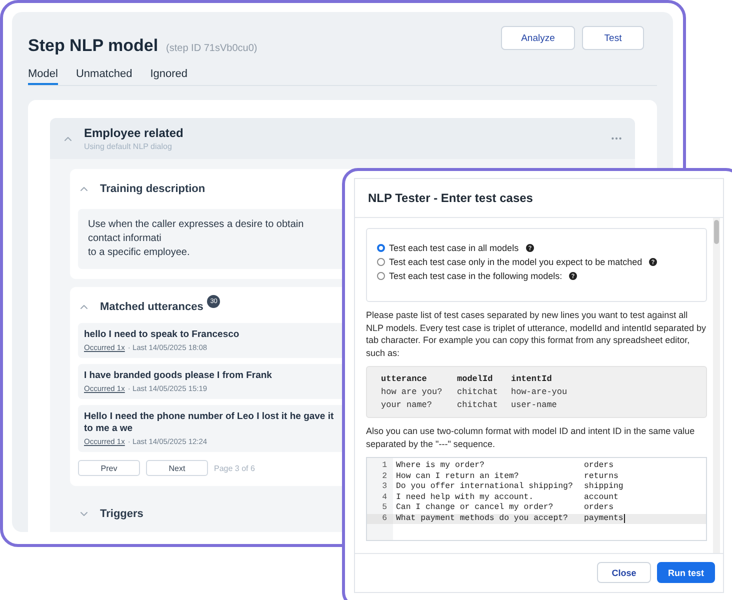 This screenshot has width=732, height=600. I want to click on scrollbar-thumb, so click(716, 232).